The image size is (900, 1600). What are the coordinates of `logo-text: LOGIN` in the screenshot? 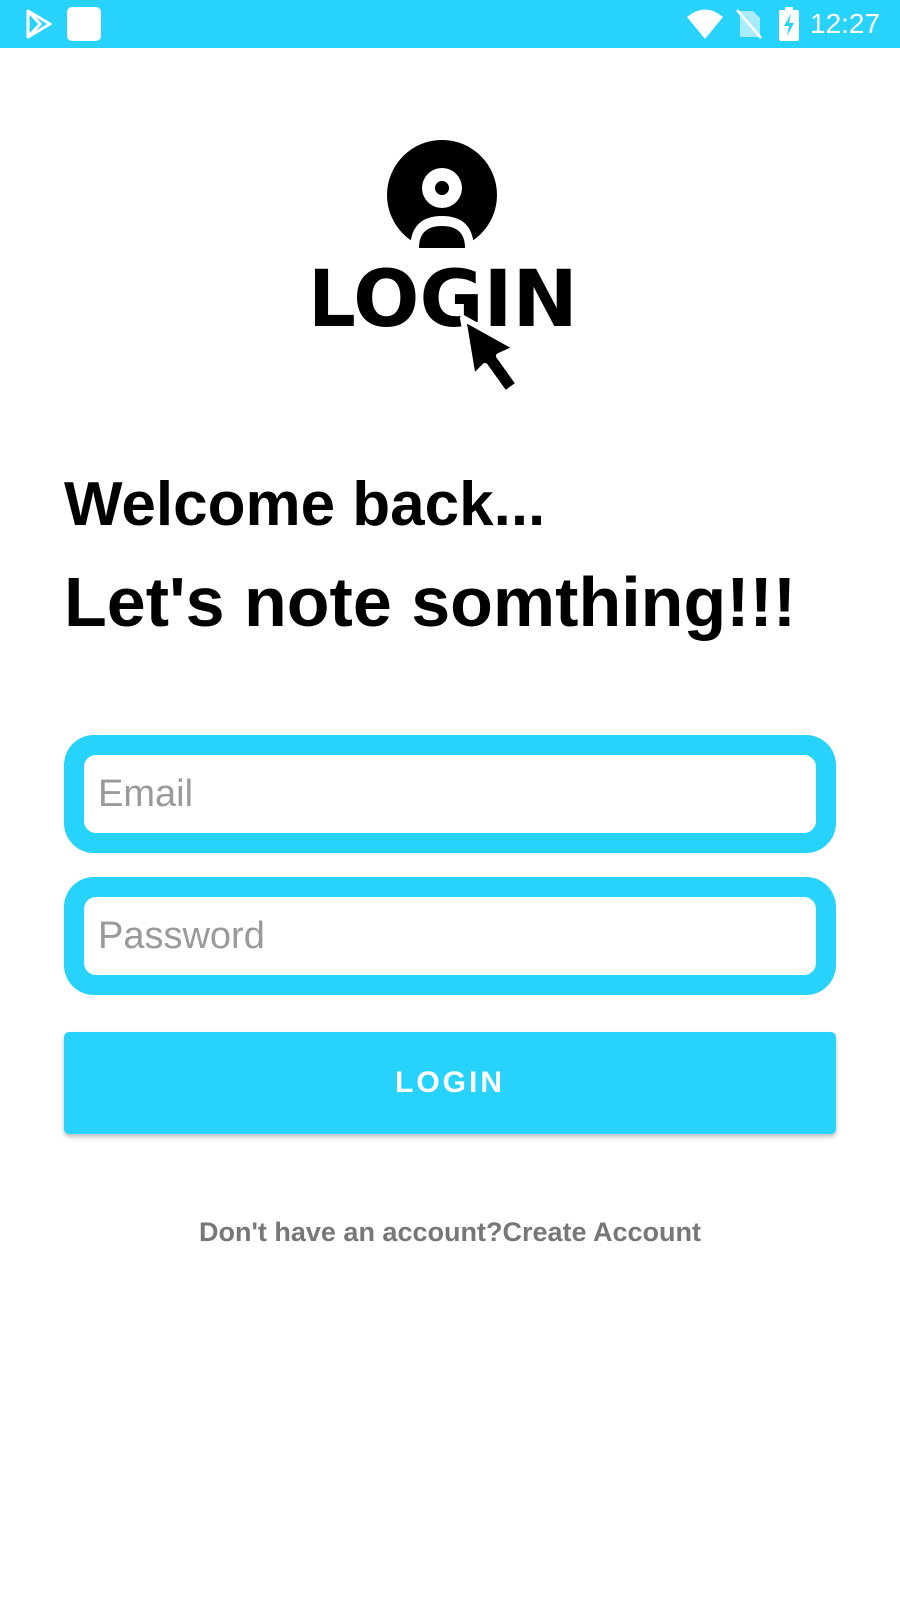 It's located at (446, 300).